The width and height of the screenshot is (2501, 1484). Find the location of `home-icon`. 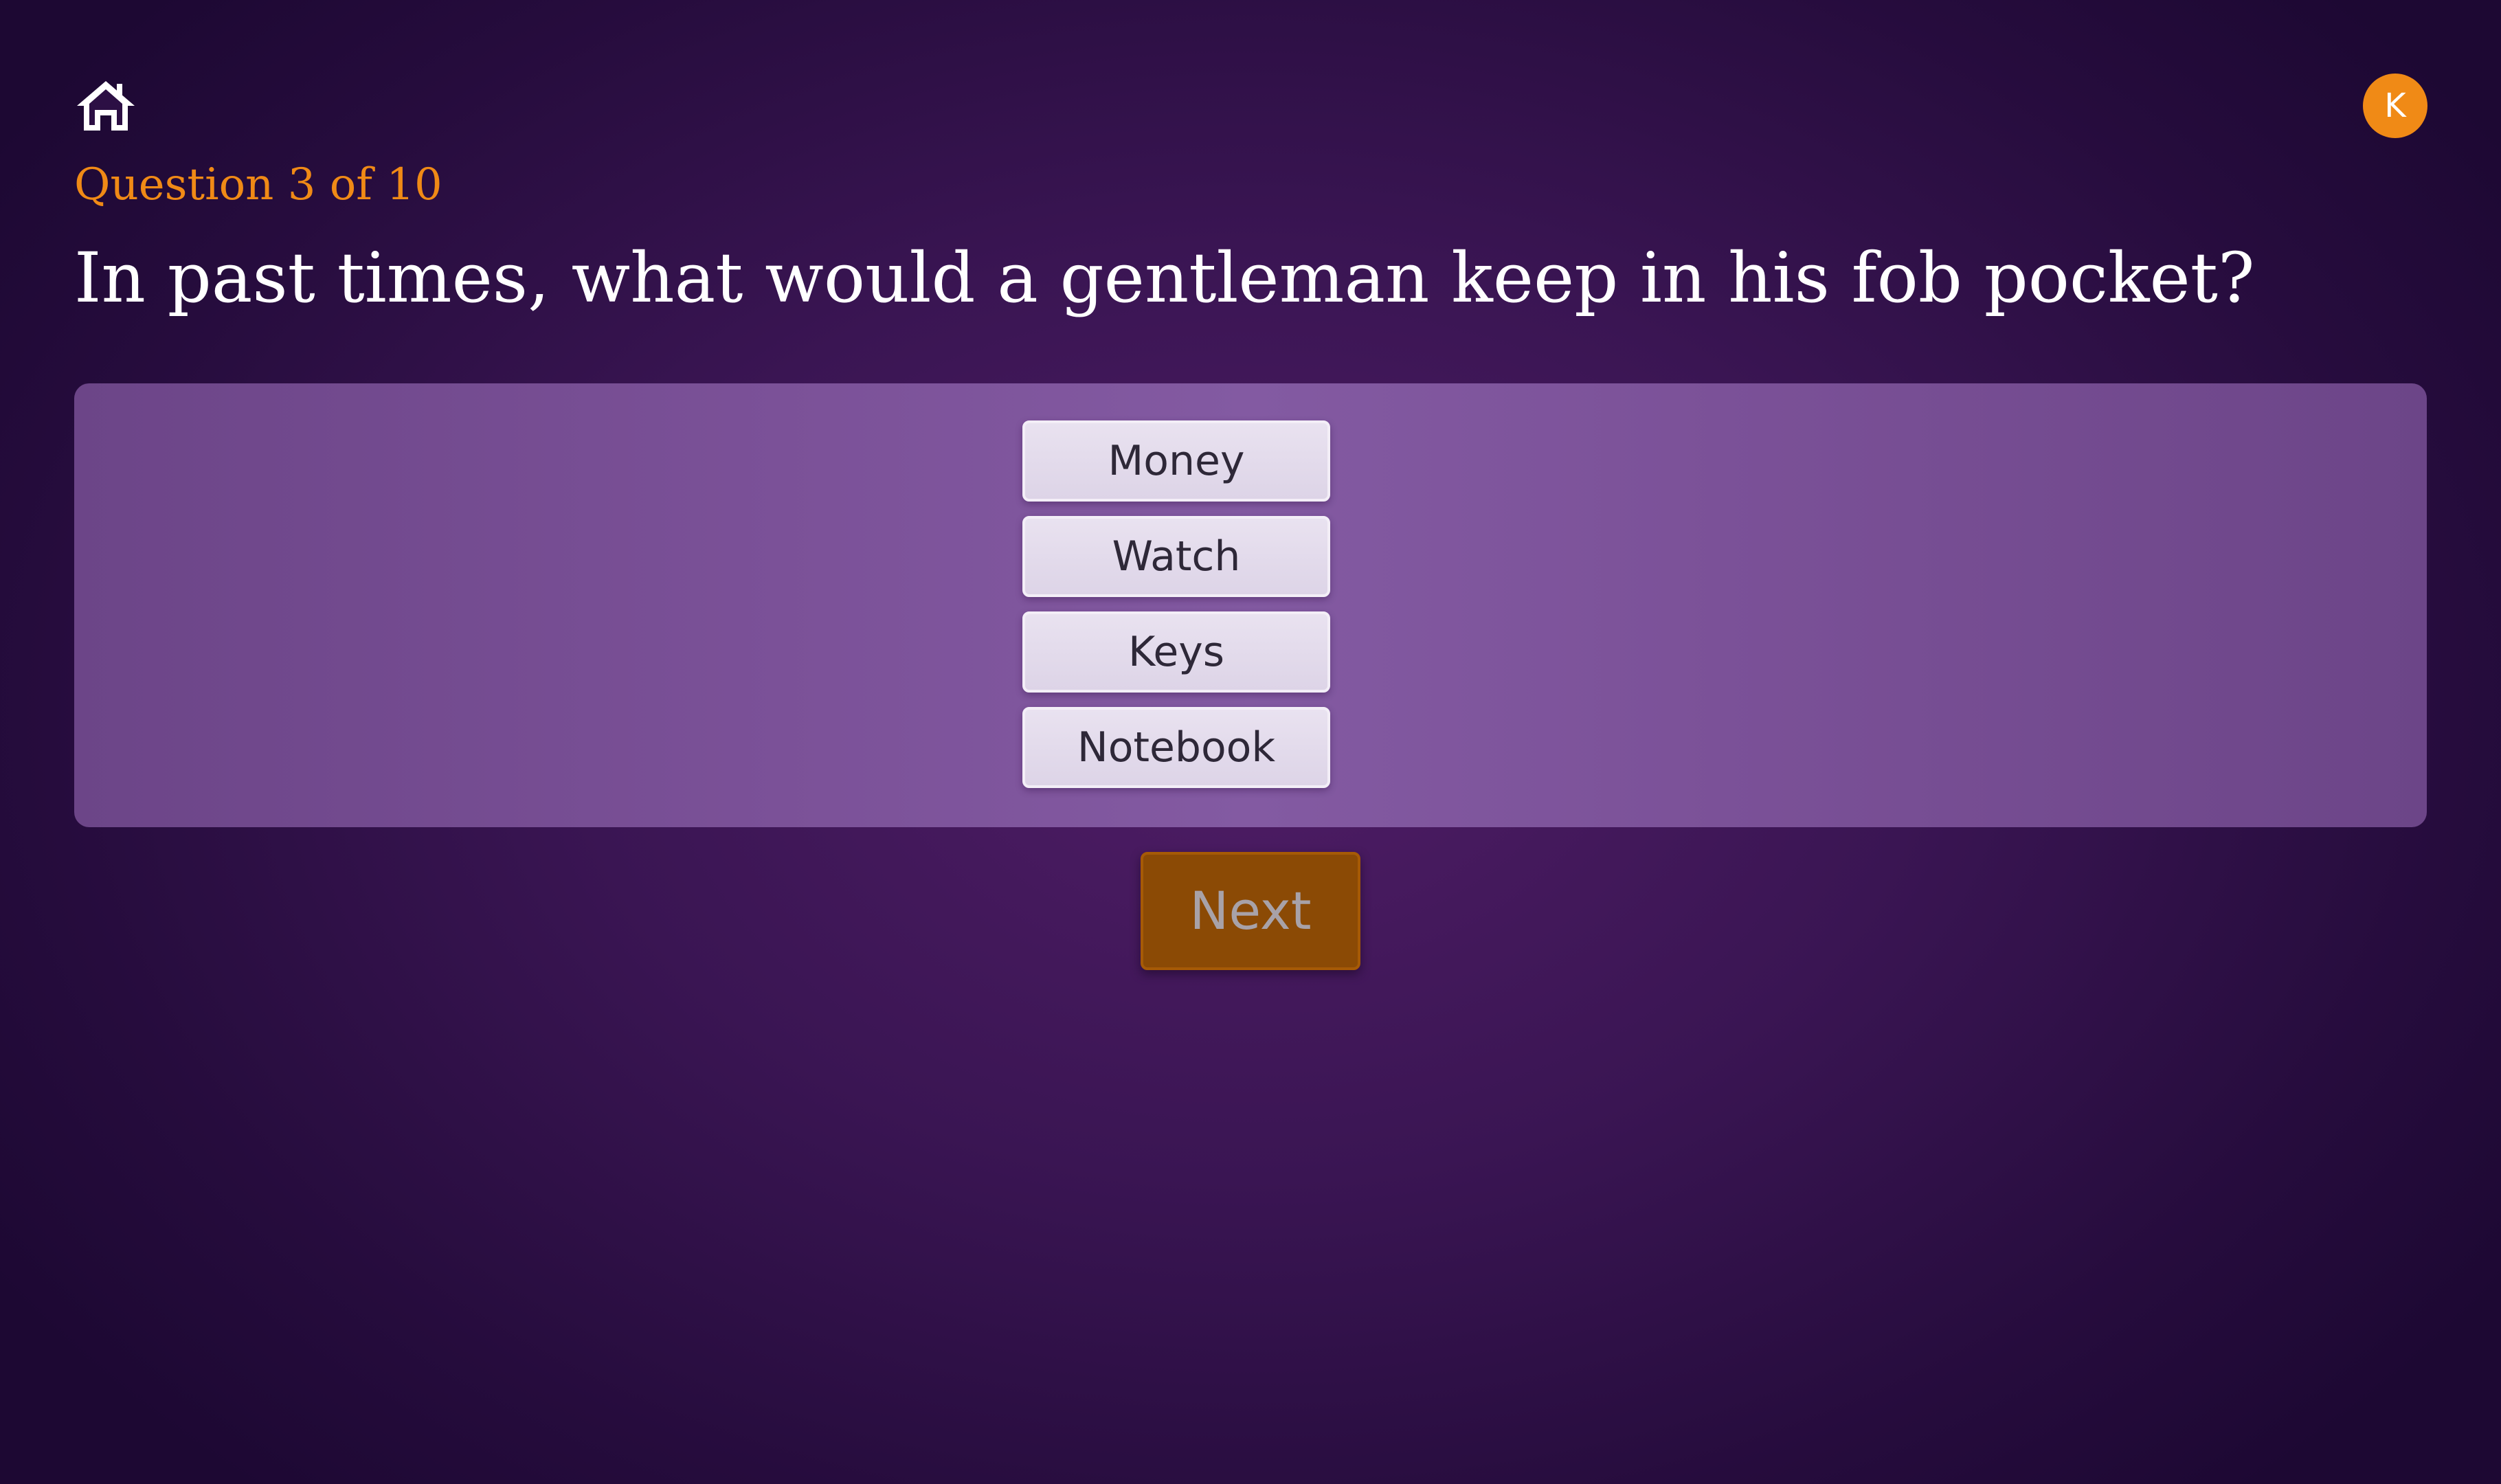

home-icon is located at coordinates (105, 105).